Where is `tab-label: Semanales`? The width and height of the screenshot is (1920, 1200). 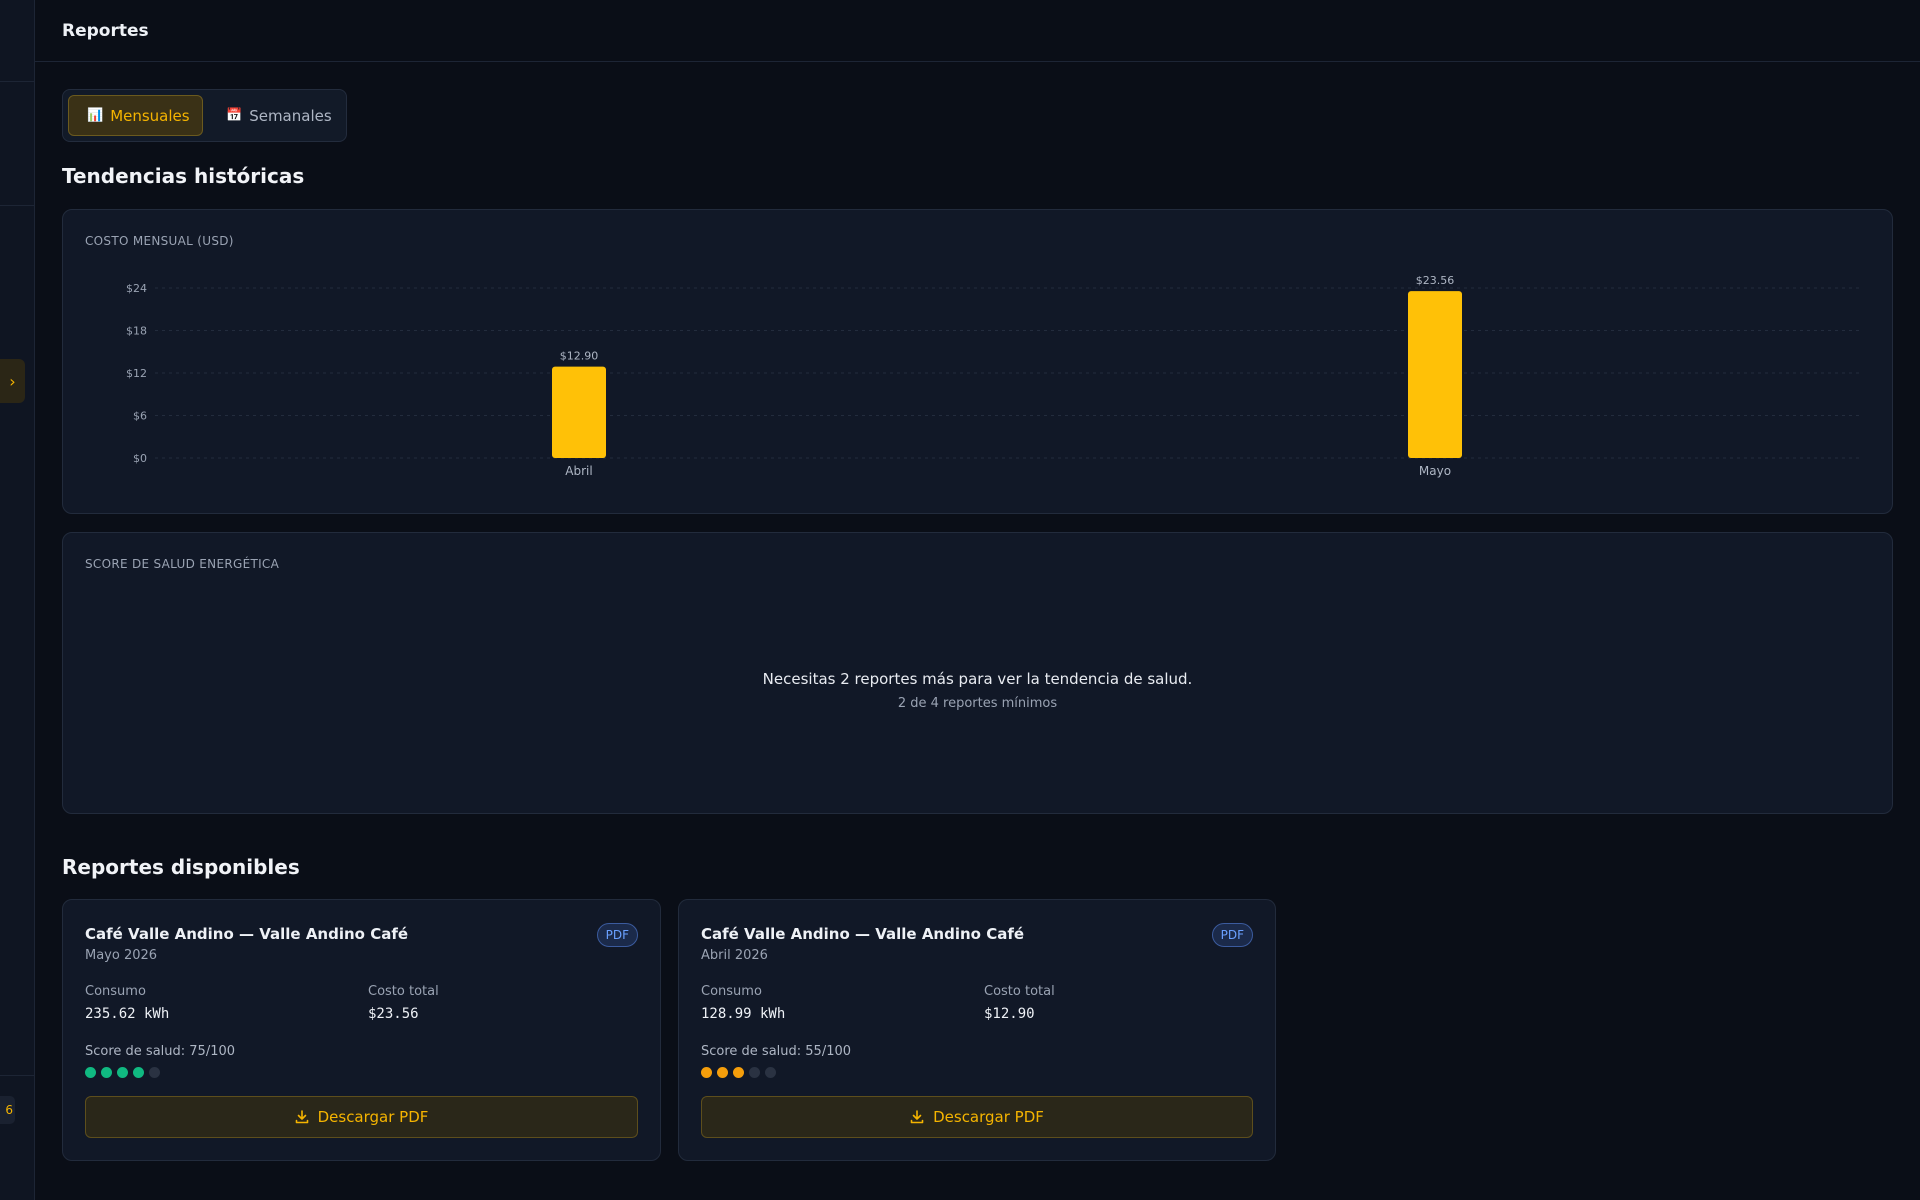 tab-label: Semanales is located at coordinates (290, 115).